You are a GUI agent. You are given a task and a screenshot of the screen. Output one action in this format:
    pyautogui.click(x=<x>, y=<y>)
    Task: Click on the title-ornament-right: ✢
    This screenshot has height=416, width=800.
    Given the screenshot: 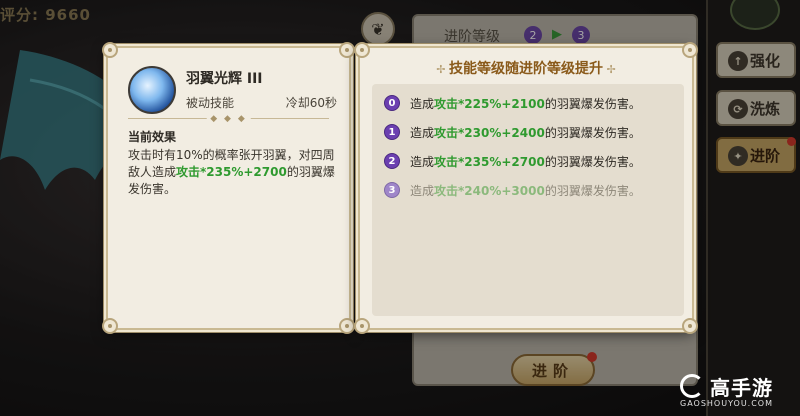 What is the action you would take?
    pyautogui.click(x=609, y=69)
    